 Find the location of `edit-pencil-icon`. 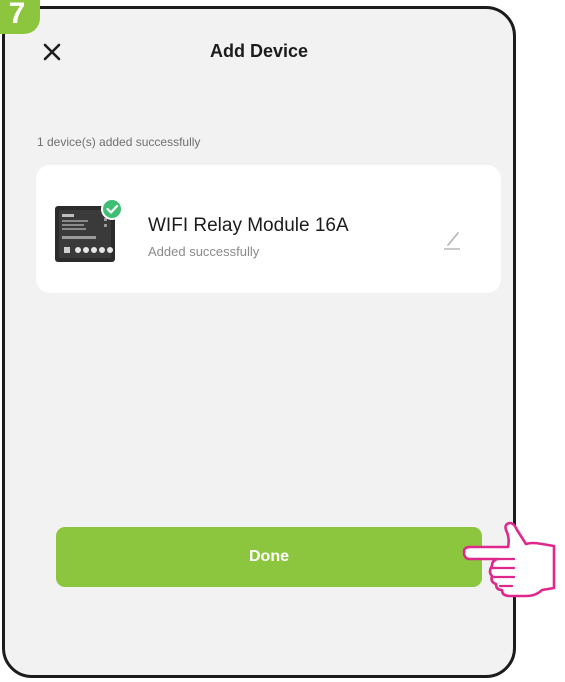

edit-pencil-icon is located at coordinates (452, 240).